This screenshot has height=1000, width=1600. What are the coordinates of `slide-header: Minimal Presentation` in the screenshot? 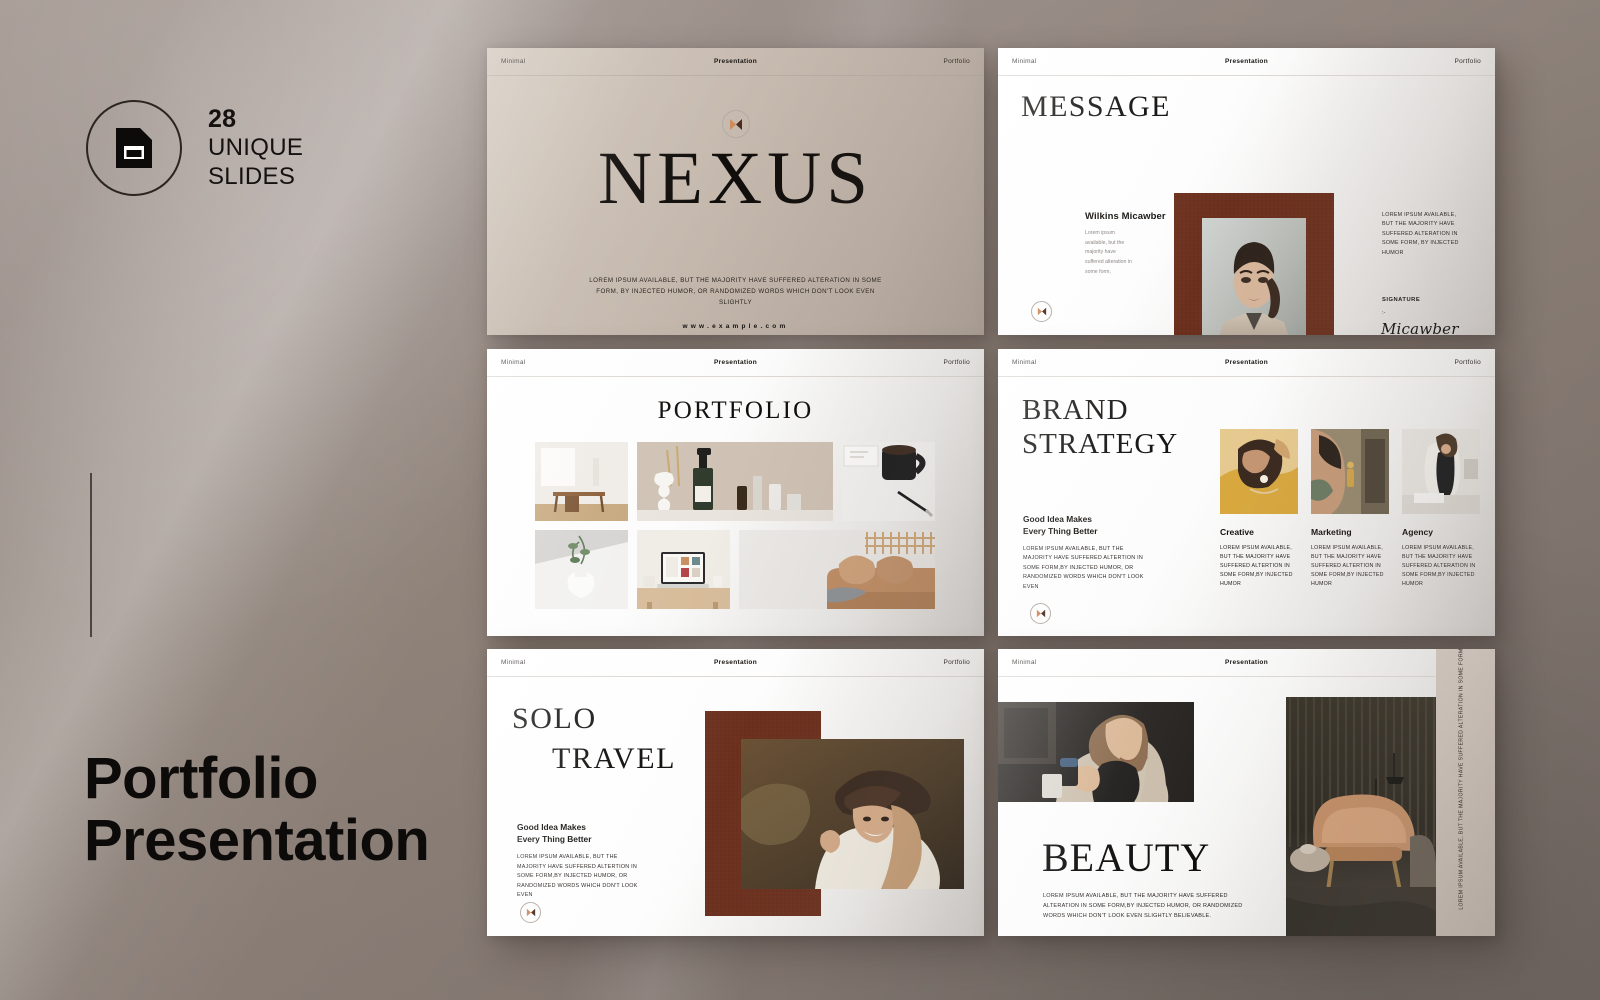 It's located at (1246, 663).